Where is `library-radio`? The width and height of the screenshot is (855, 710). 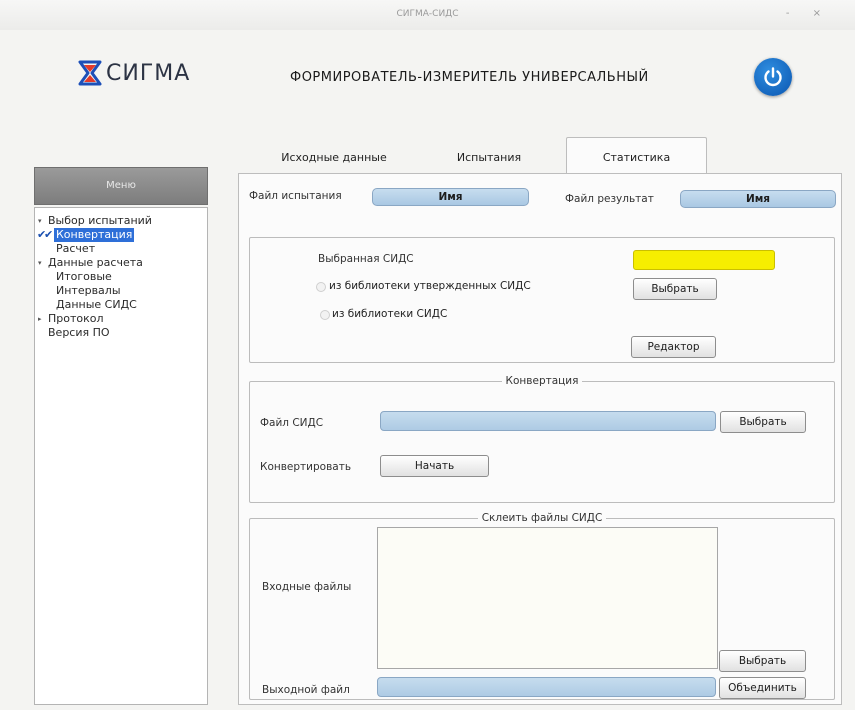 library-radio is located at coordinates (325, 315).